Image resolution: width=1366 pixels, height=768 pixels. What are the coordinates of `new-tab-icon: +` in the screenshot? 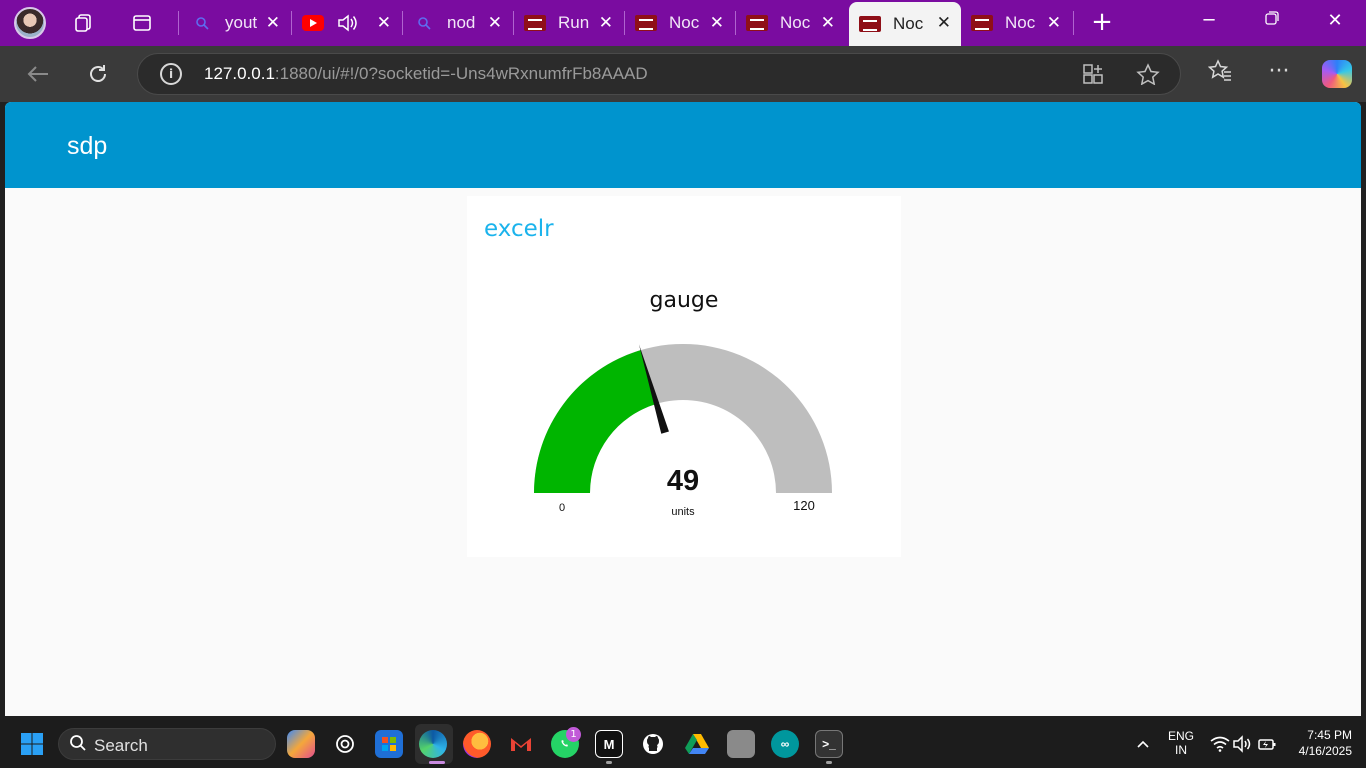 It's located at (1102, 22).